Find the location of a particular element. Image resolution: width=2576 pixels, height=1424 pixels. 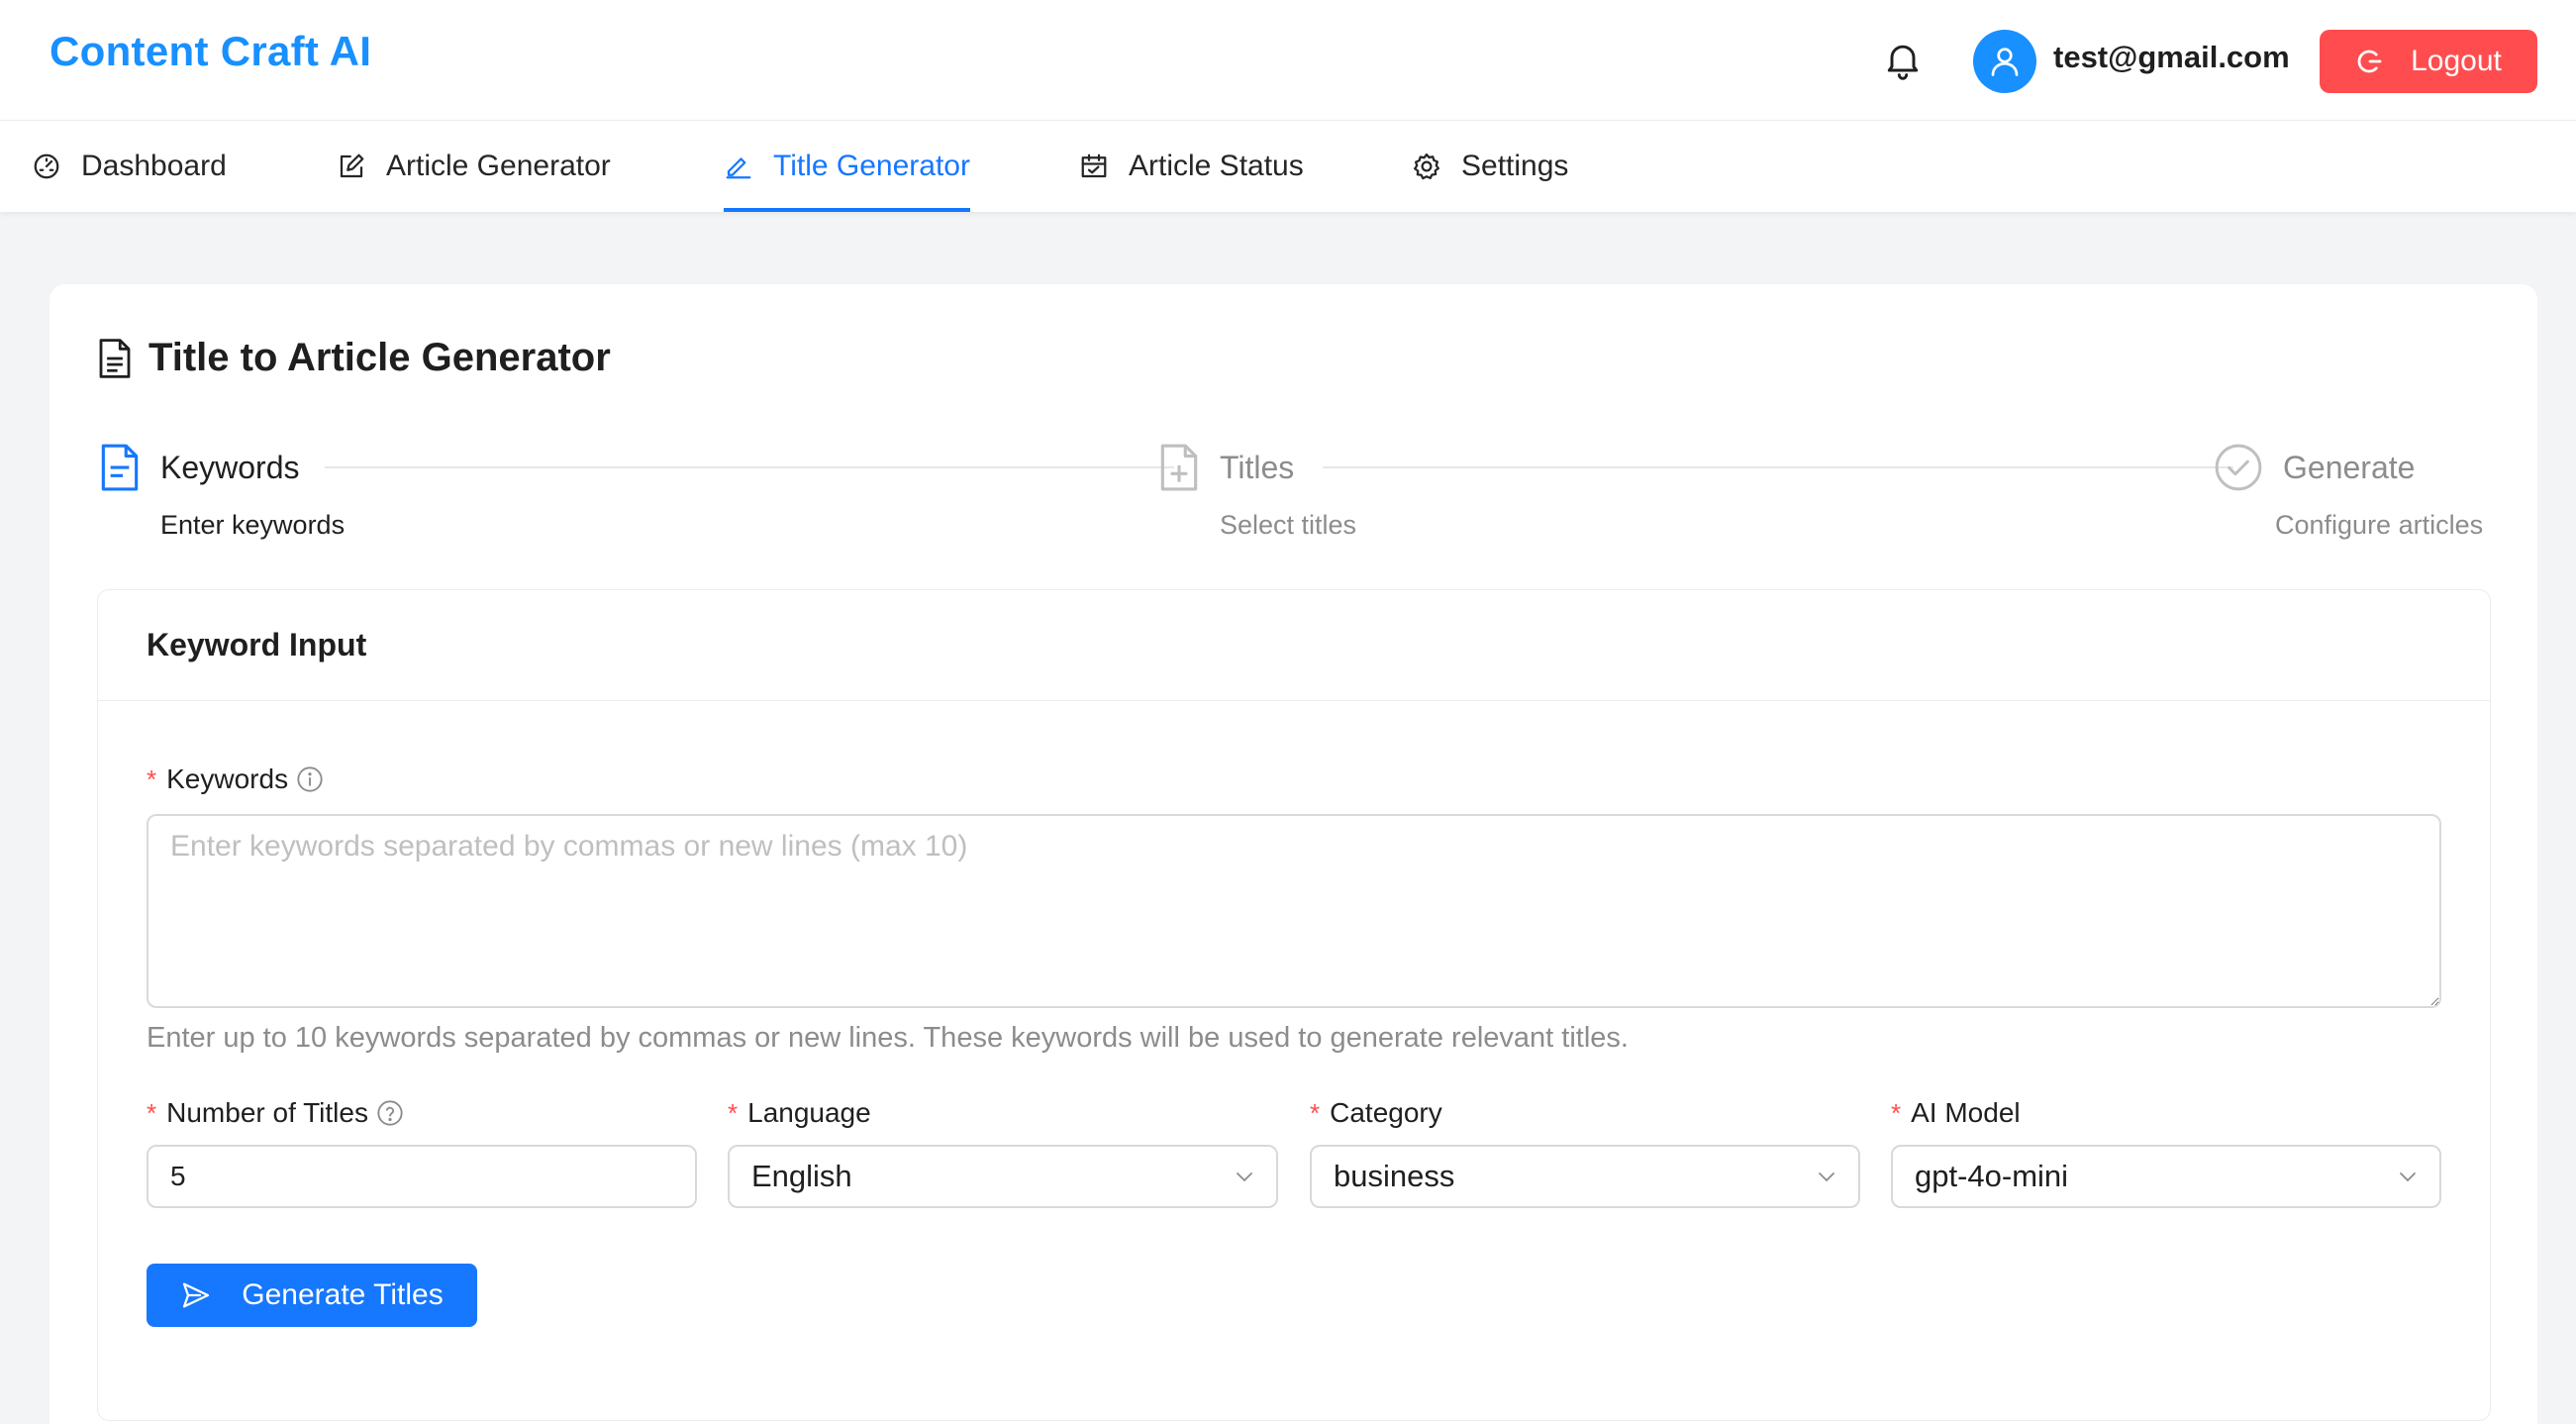

category-select: business is located at coordinates (1585, 1177).